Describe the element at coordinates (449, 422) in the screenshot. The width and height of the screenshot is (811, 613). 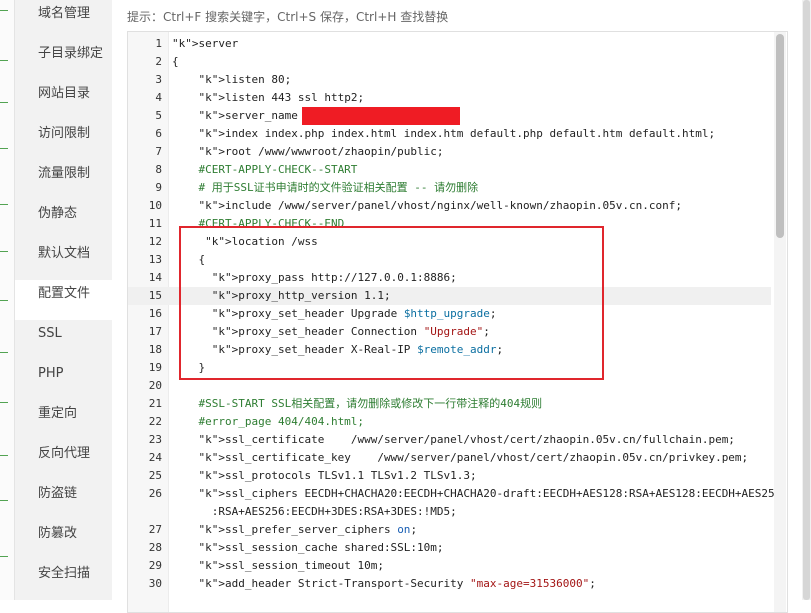
I see `code-line: 22 #error_page 404/404.html;` at that location.